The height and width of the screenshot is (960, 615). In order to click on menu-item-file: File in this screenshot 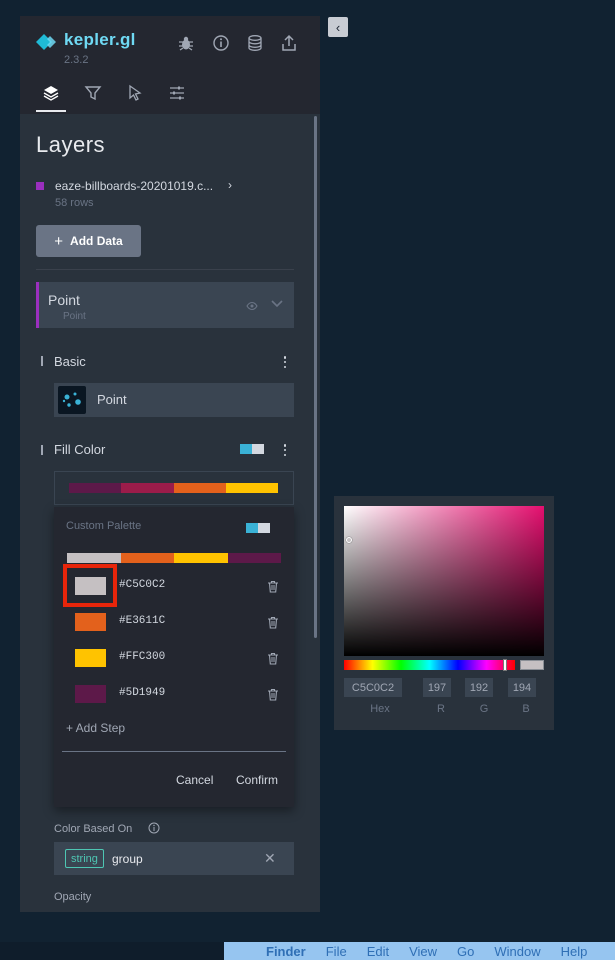, I will do `click(336, 951)`.